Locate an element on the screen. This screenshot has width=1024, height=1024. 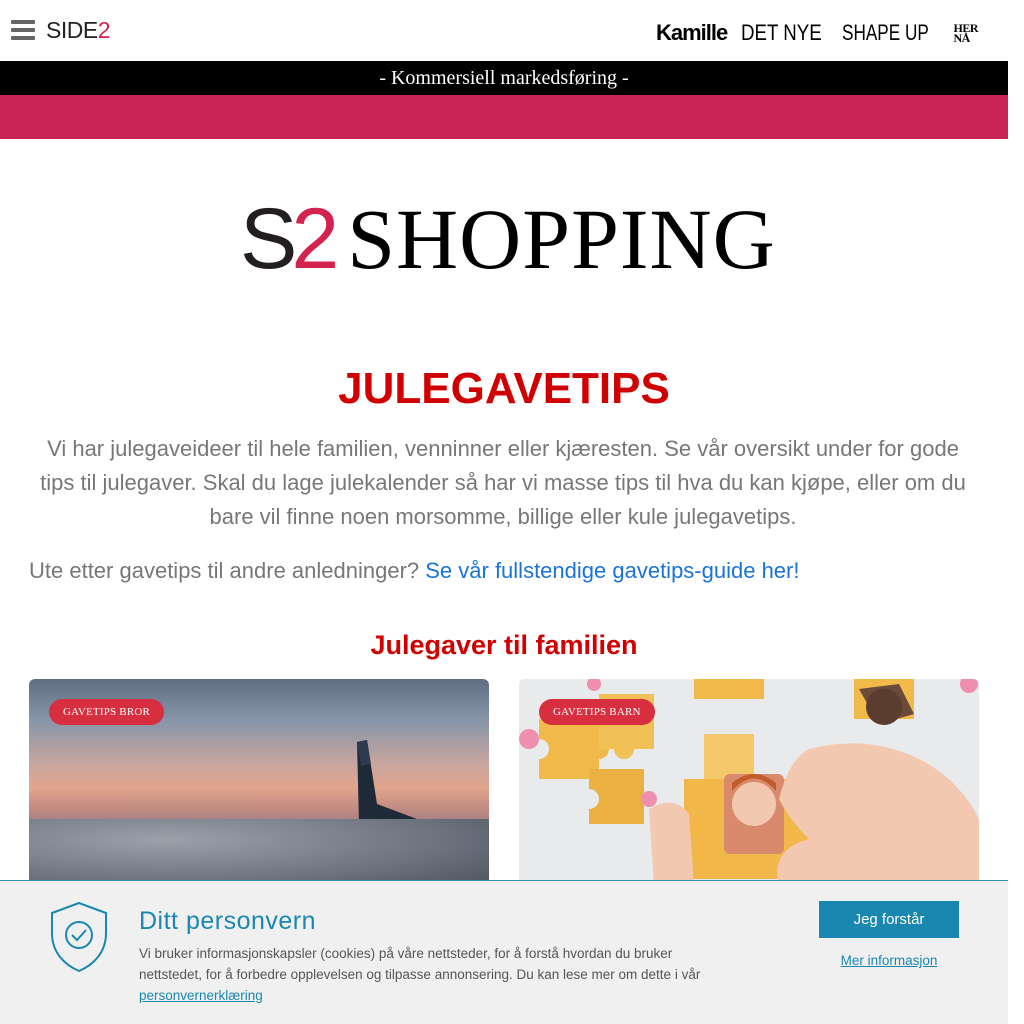
gift-guide-link: Se vår fullstendige gavetips-guide her! is located at coordinates (612, 570).